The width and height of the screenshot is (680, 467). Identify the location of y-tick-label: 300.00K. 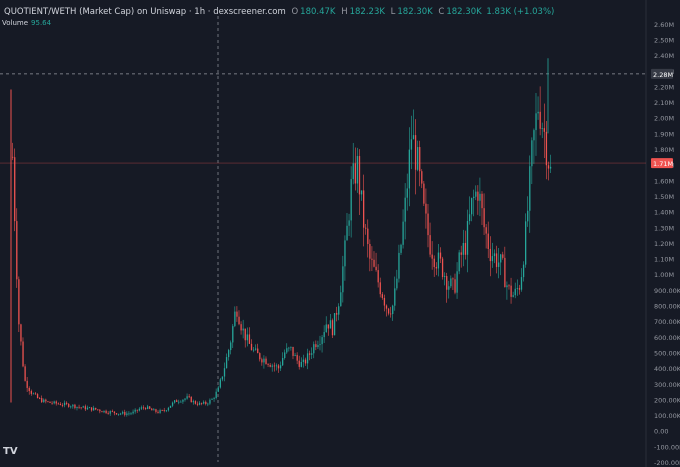
(667, 385).